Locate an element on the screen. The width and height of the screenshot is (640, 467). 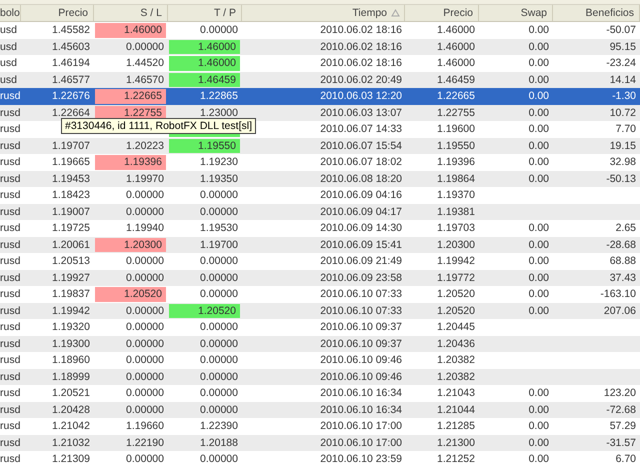
price-cell-text: 1.18423 is located at coordinates (71, 196).